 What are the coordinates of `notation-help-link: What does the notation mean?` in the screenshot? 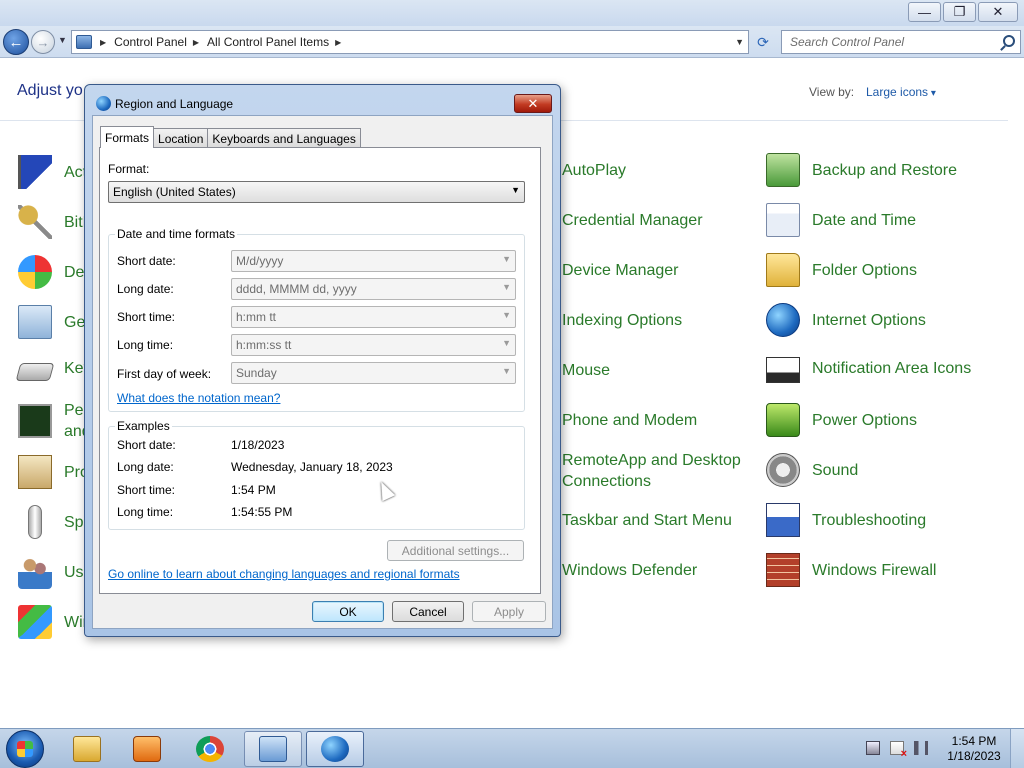 It's located at (198, 398).